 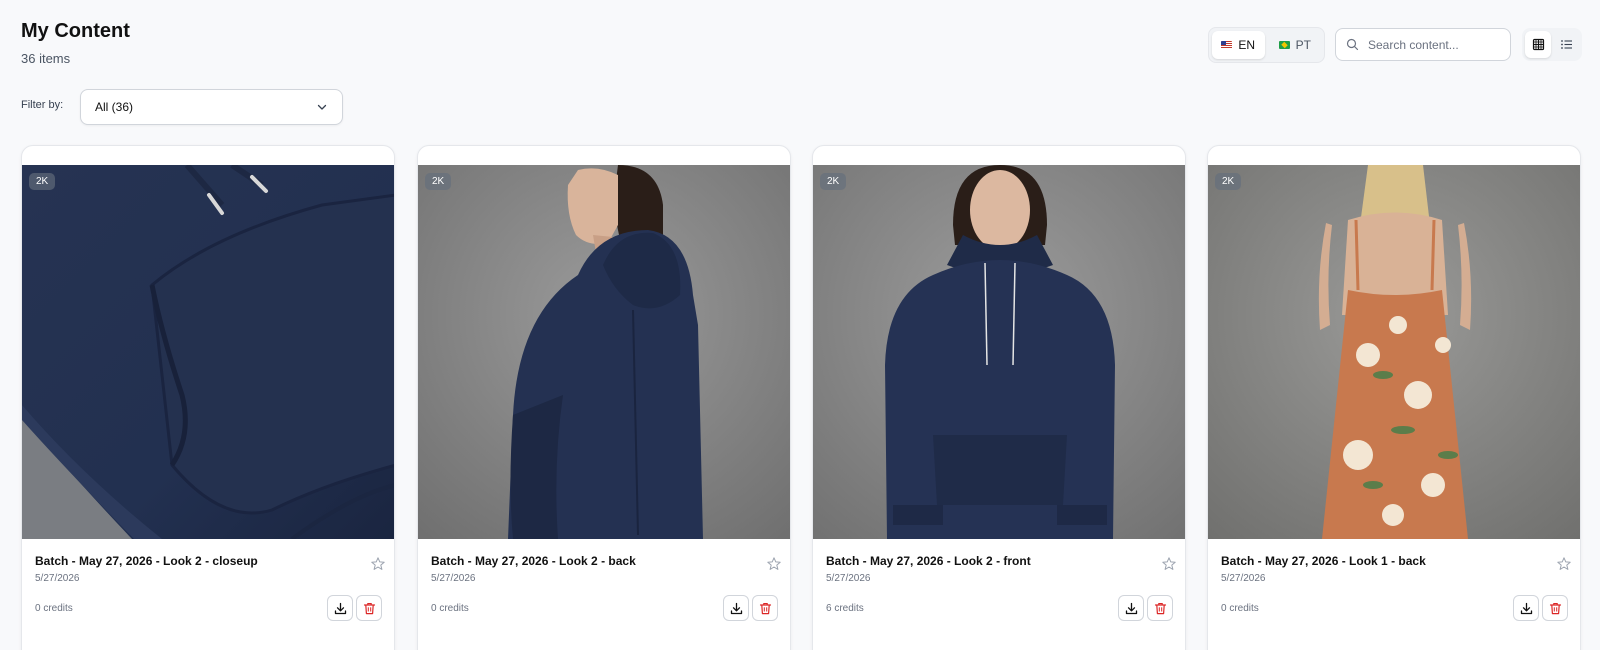 What do you see at coordinates (42, 105) in the screenshot?
I see `filter-label: Filter by:` at bounding box center [42, 105].